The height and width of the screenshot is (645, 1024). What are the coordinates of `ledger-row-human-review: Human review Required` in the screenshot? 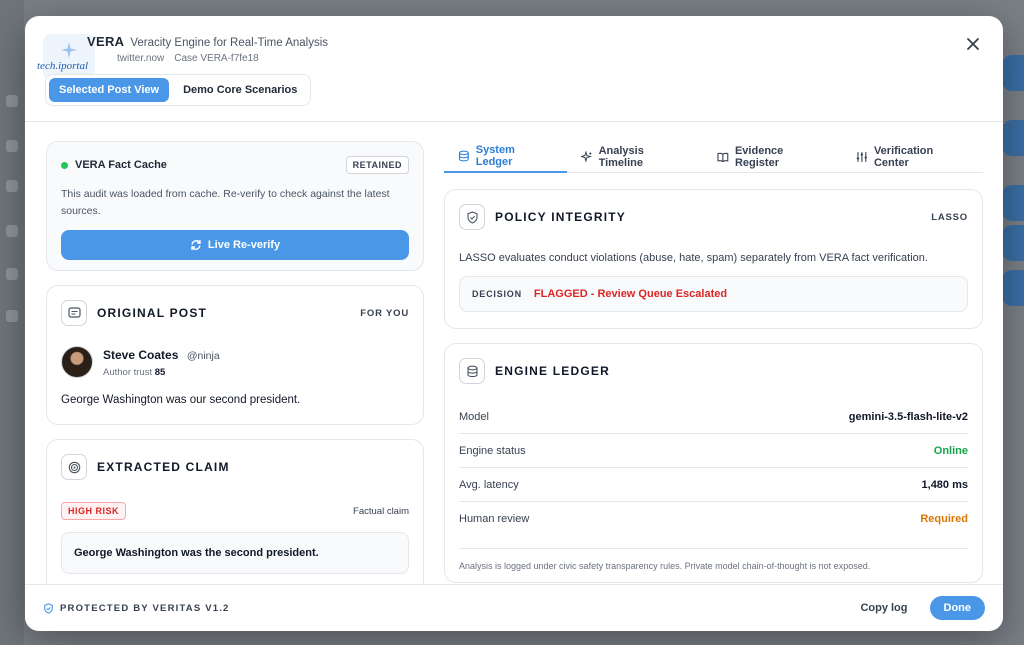 It's located at (713, 519).